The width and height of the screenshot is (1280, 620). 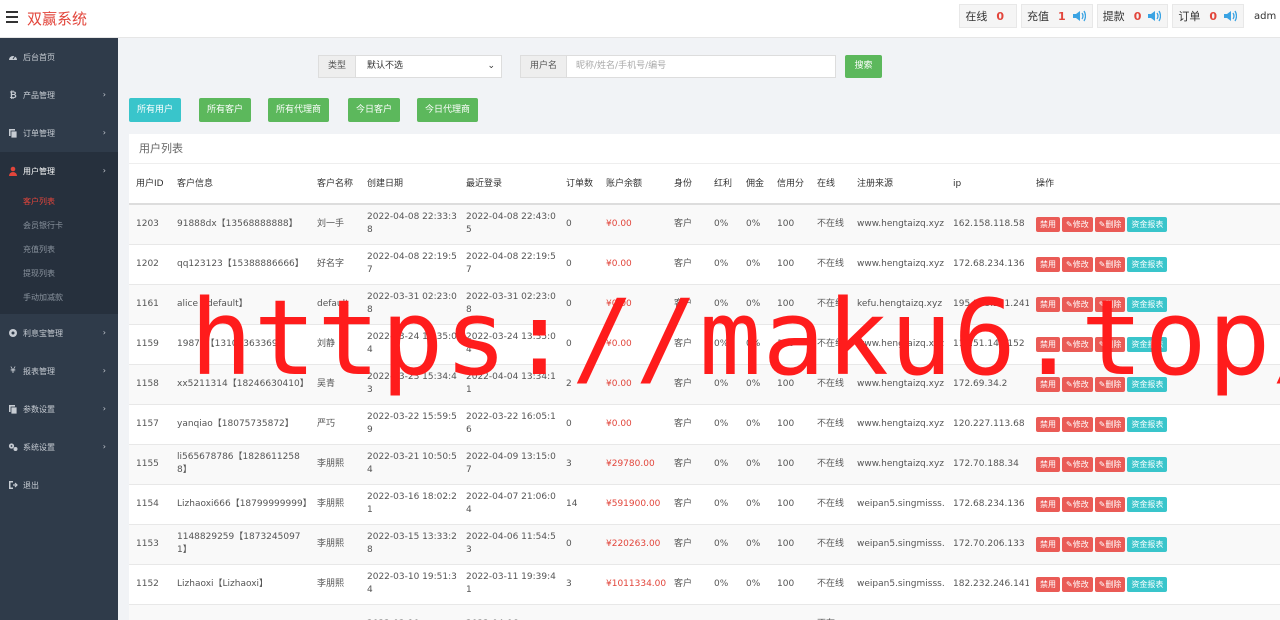 I want to click on table-cell: 不在, so click(x=830, y=612).